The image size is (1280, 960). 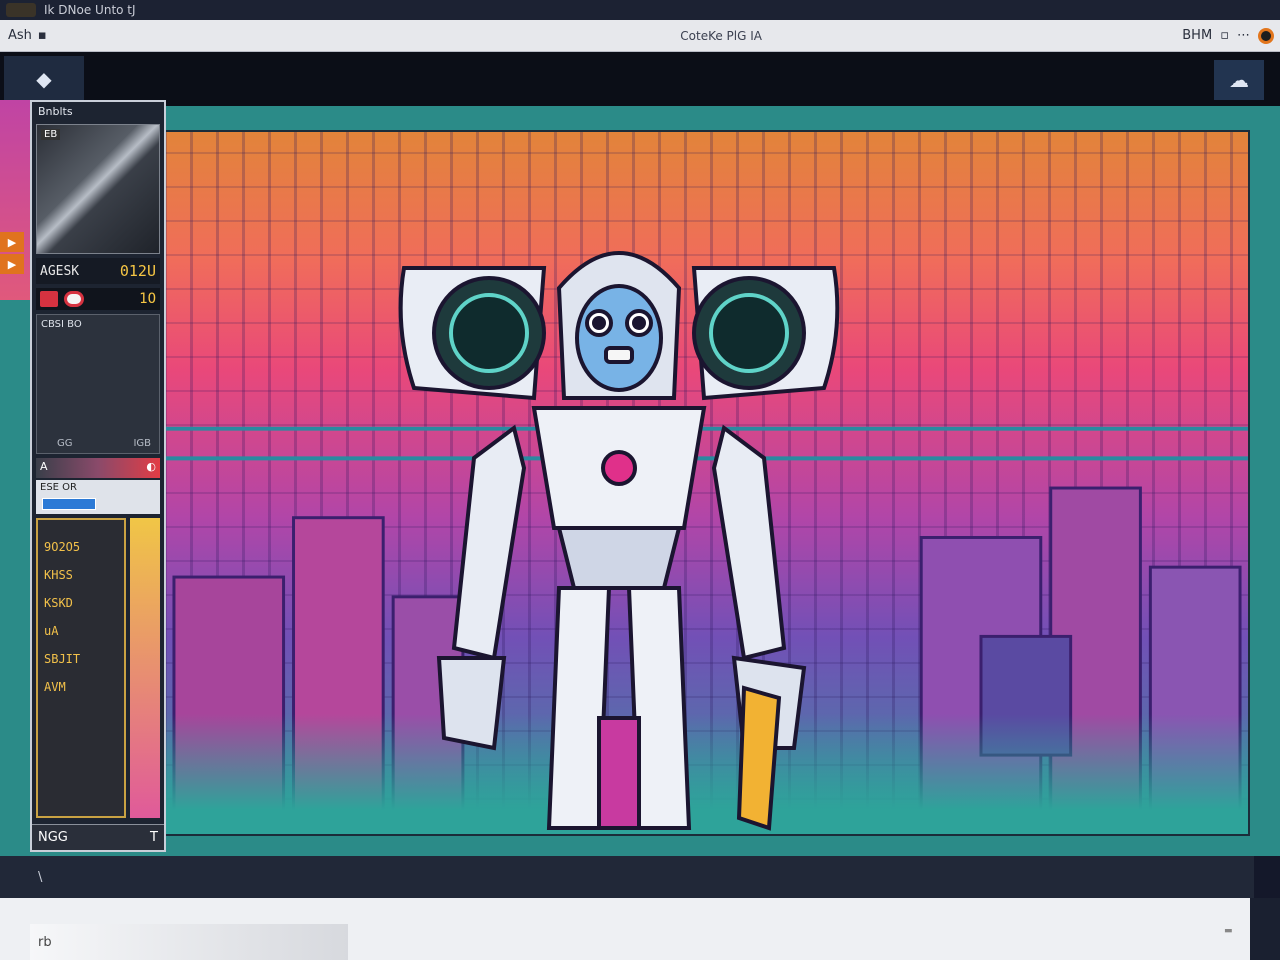 I want to click on left-edge-strip: ▶ ▶, so click(x=15, y=200).